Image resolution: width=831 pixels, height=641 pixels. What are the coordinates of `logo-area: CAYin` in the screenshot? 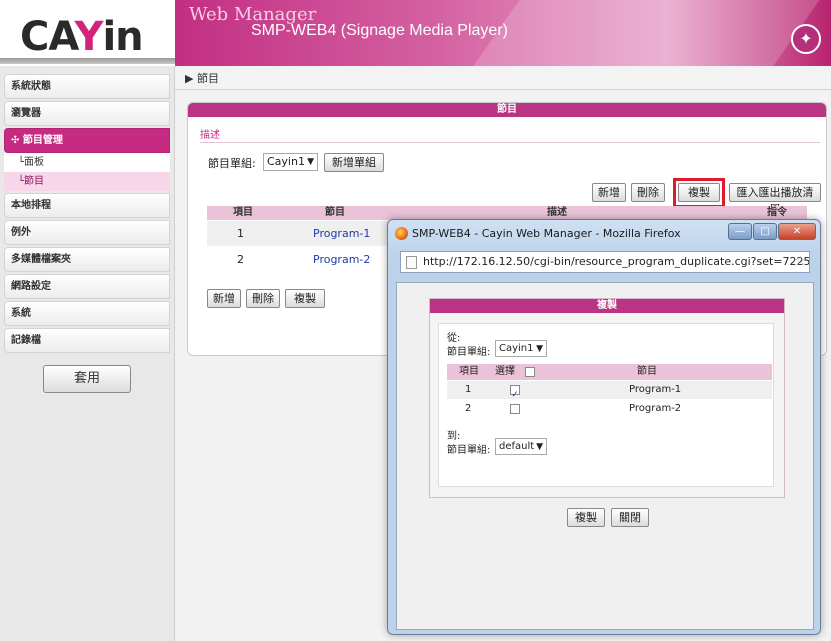 It's located at (87, 33).